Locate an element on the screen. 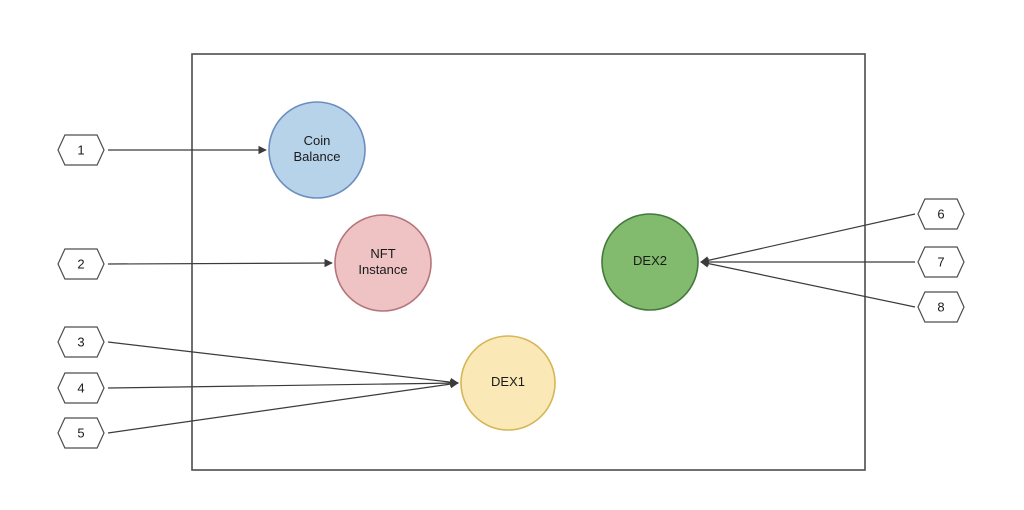 The height and width of the screenshot is (510, 1024). node-dex1: DEX1 is located at coordinates (508, 383).